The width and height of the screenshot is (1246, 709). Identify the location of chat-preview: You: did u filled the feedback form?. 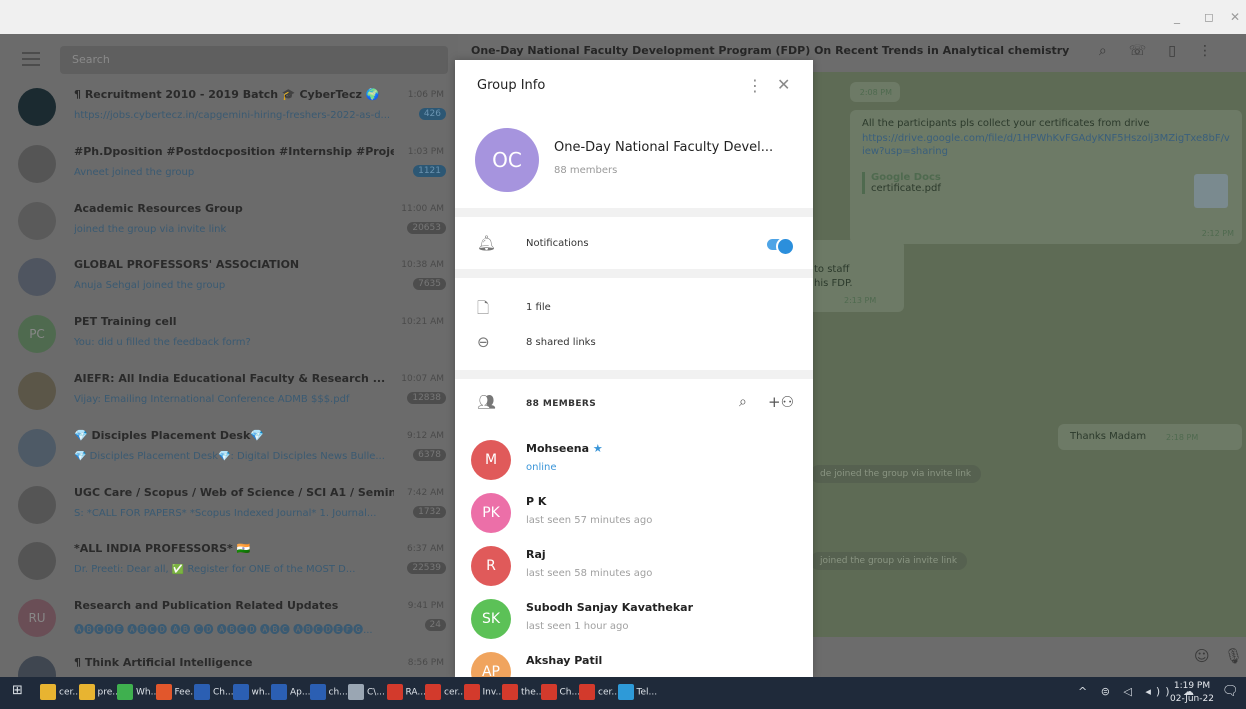
(162, 343).